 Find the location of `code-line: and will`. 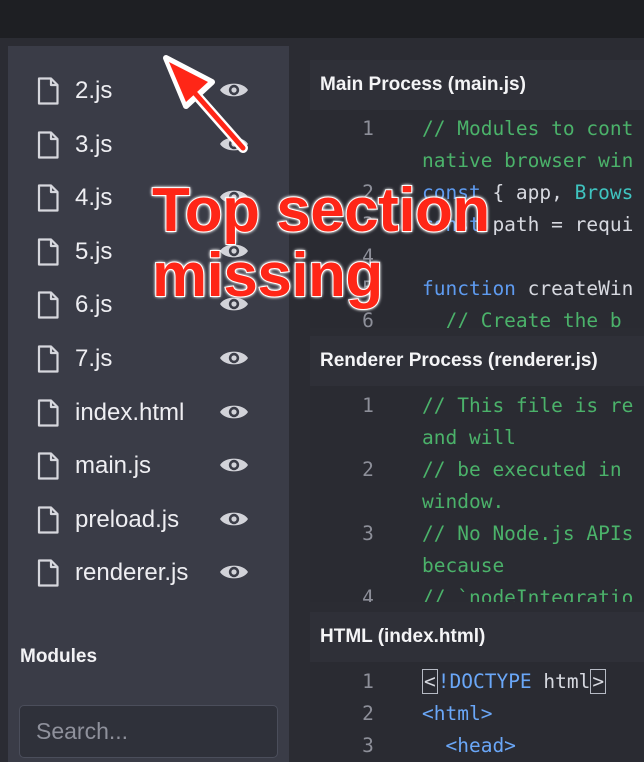

code-line: and will is located at coordinates (477, 438).